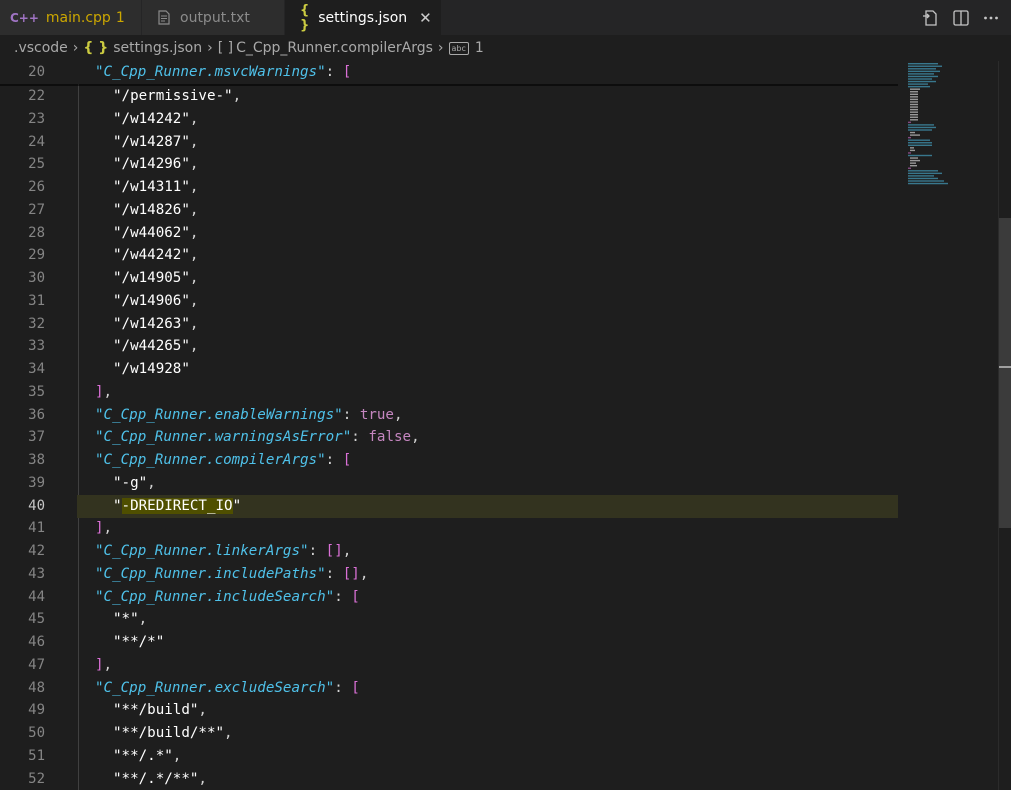  I want to click on code-line: 40 "-DREDIRECT_IO", so click(499, 506).